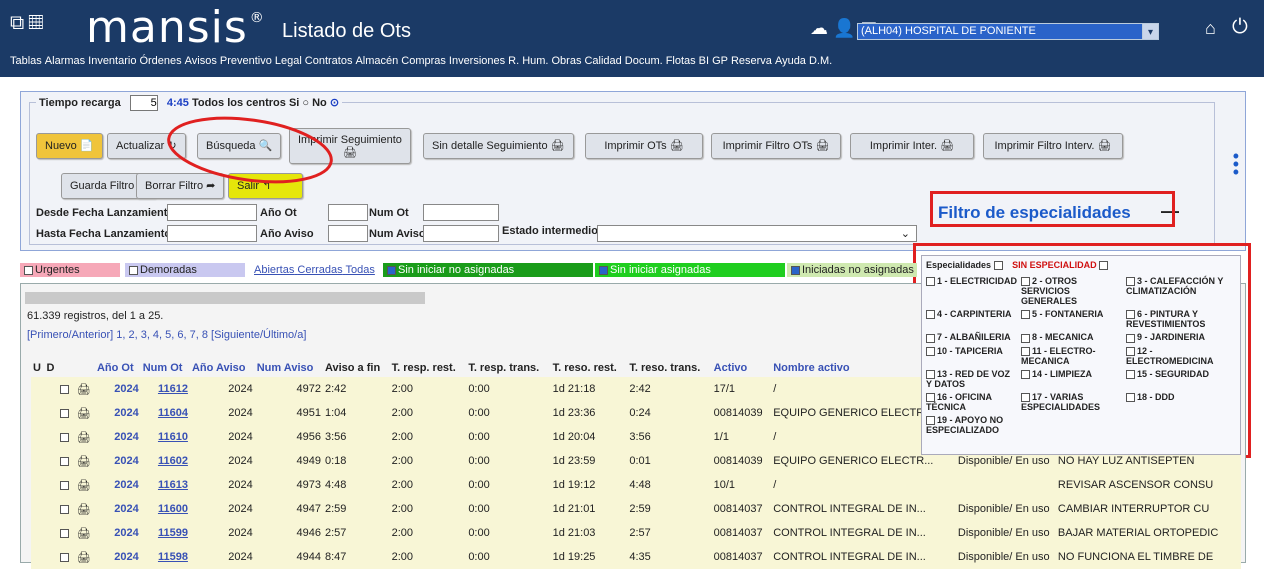  What do you see at coordinates (165, 485) in the screenshot?
I see `table-cell: 11613` at bounding box center [165, 485].